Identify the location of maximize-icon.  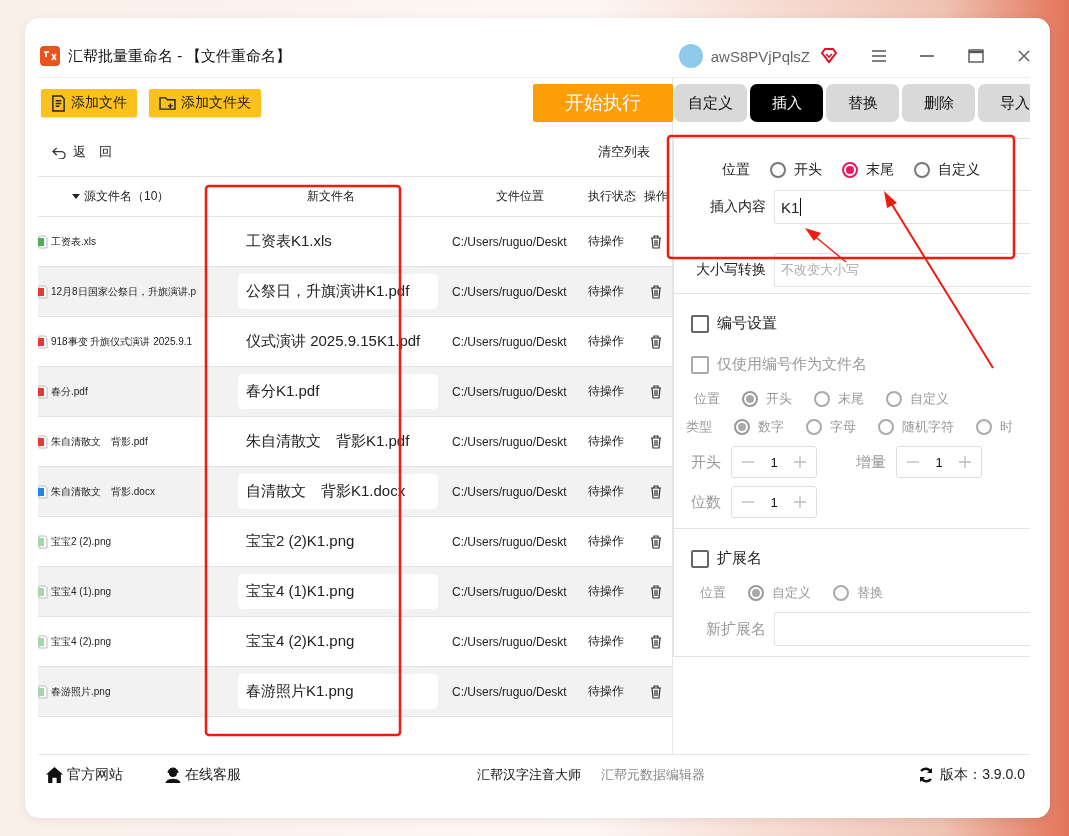
(976, 56).